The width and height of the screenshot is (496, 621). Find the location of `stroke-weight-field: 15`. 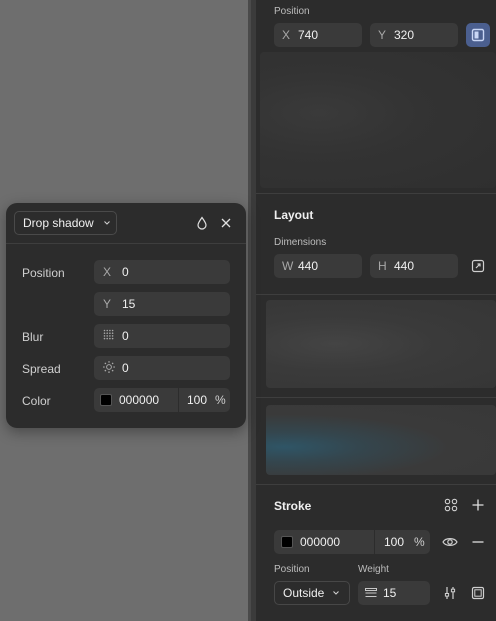

stroke-weight-field: 15 is located at coordinates (394, 593).